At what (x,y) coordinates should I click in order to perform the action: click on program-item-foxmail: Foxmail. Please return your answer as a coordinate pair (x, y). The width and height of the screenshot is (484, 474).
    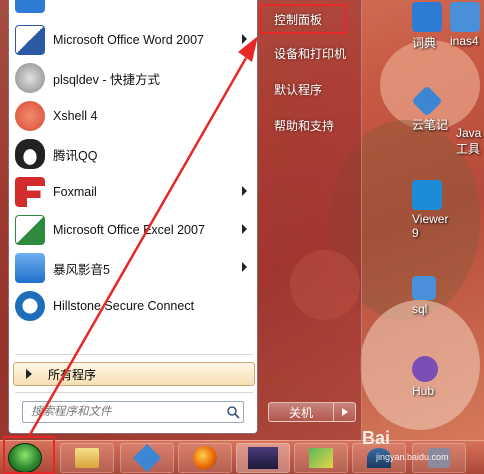
    Looking at the image, I should click on (133, 192).